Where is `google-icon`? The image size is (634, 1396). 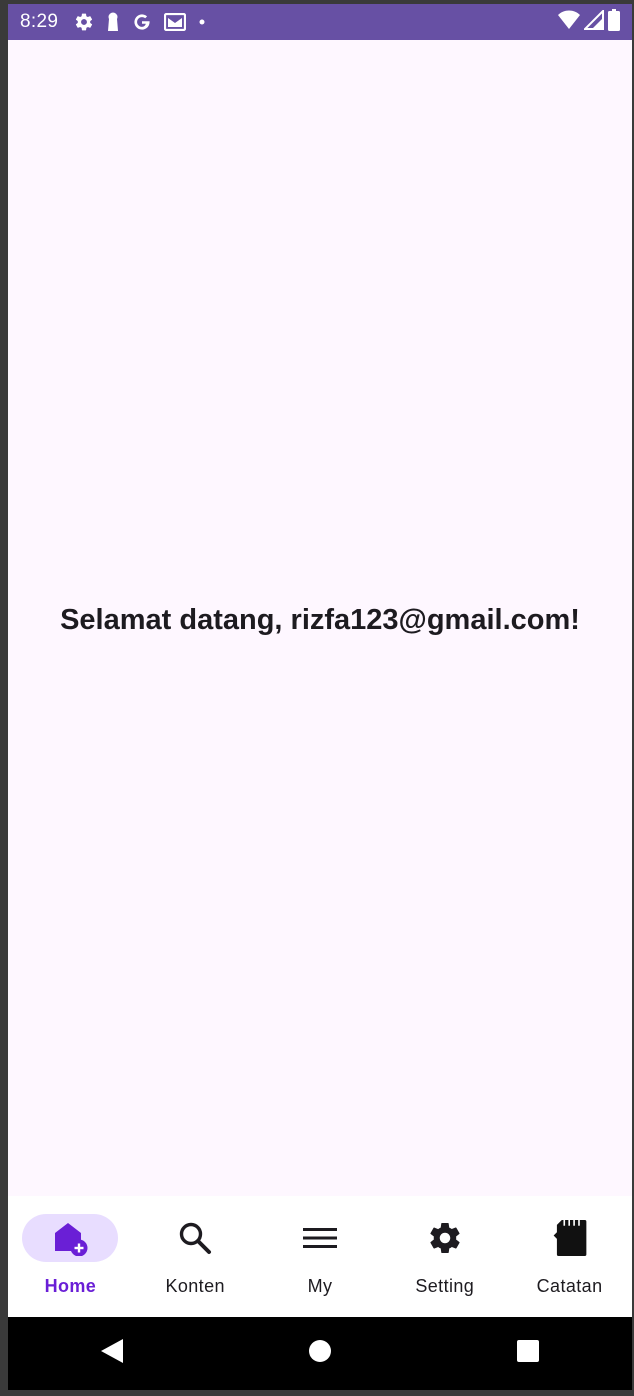
google-icon is located at coordinates (142, 22).